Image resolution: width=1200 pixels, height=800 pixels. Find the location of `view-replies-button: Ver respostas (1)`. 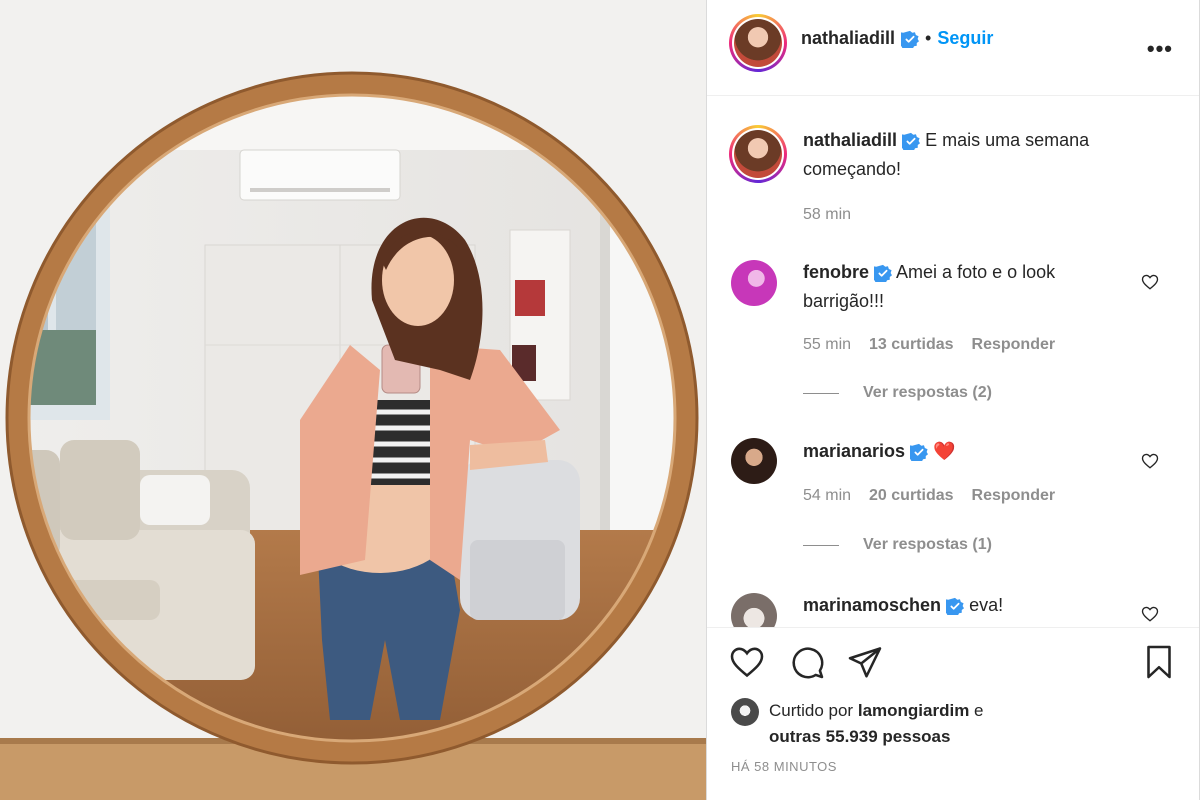

view-replies-button: Ver respostas (1) is located at coordinates (897, 545).